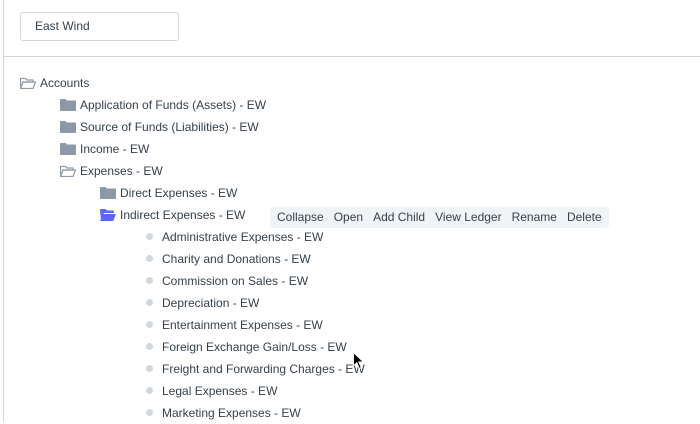 The height and width of the screenshot is (424, 700). I want to click on tree-node-label: Expenses - EW, so click(121, 171).